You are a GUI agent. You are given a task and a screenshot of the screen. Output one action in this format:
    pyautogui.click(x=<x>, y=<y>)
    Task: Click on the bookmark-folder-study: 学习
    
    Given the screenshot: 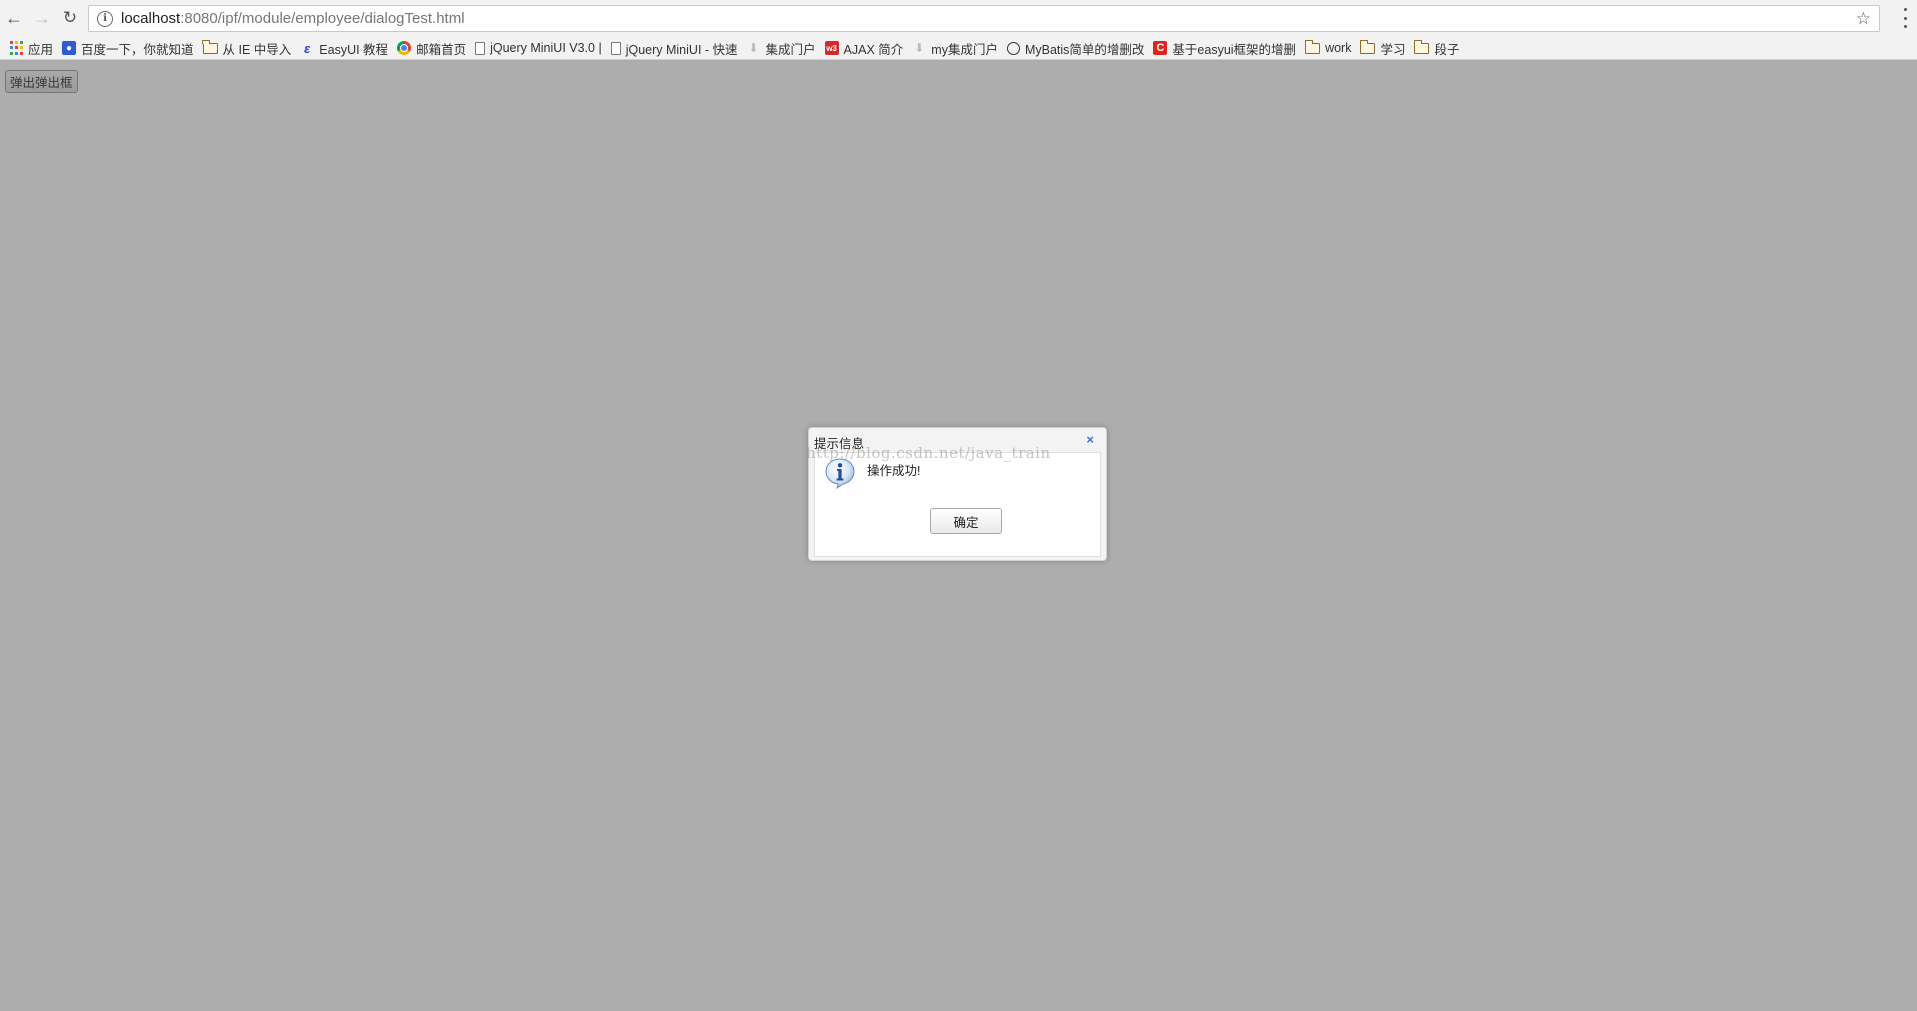 What is the action you would take?
    pyautogui.click(x=1384, y=48)
    